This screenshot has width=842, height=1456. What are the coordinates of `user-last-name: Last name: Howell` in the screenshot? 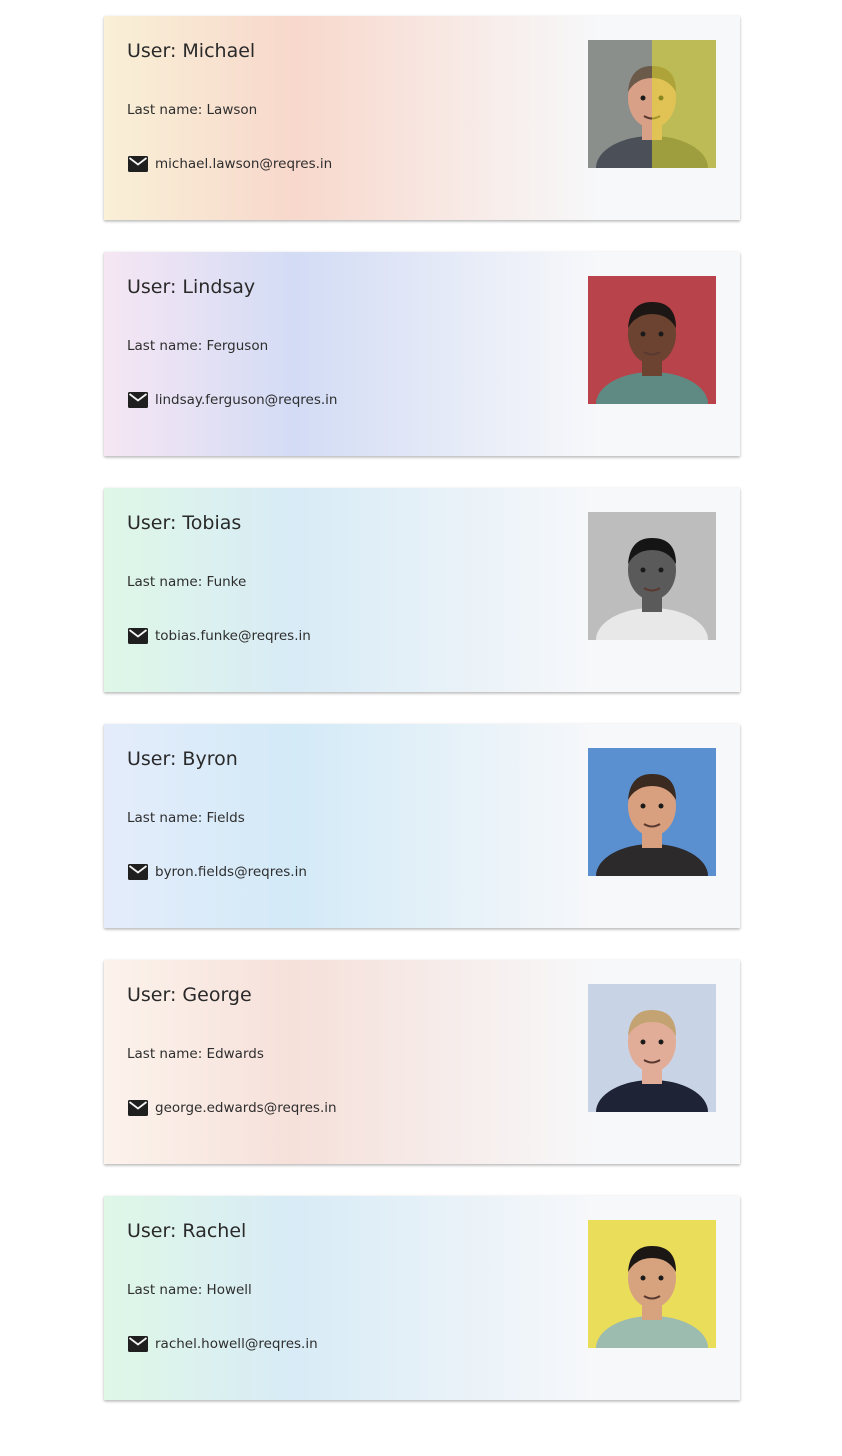 It's located at (189, 1290).